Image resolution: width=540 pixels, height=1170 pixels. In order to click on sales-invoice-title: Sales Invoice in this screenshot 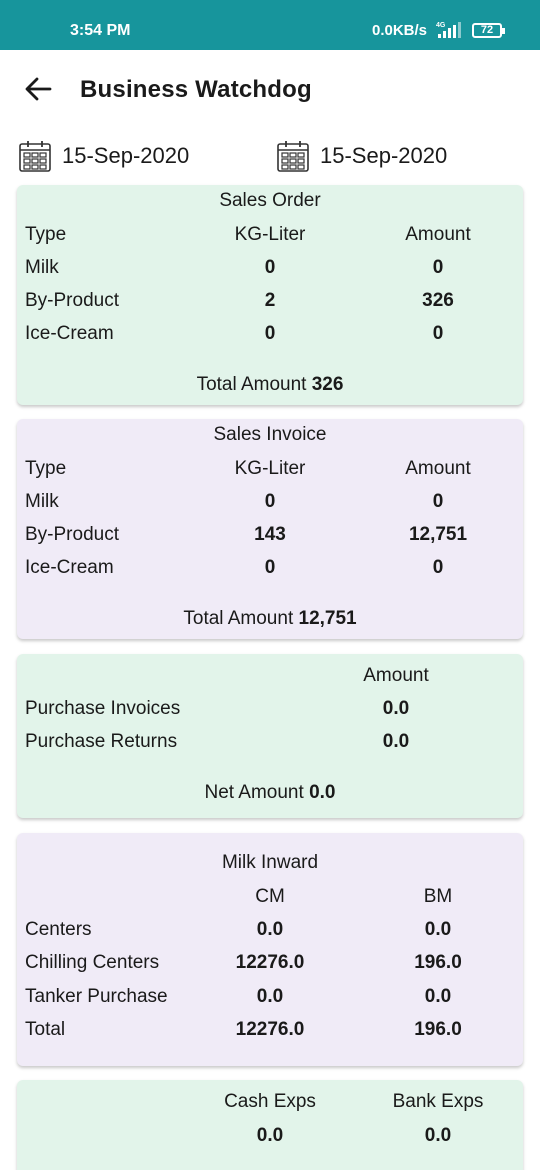, I will do `click(270, 434)`.